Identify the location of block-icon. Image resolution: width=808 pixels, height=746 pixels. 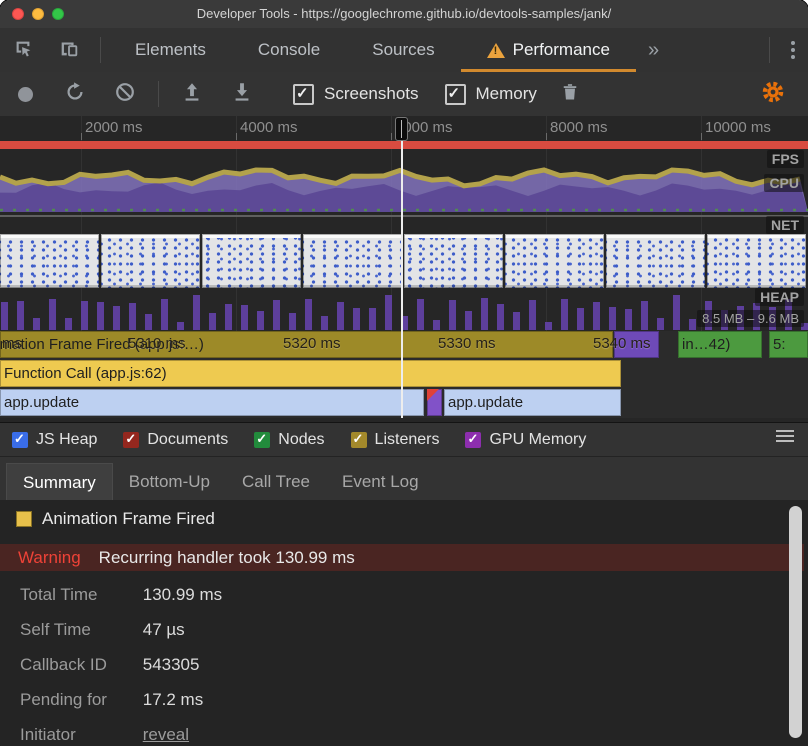
(125, 94).